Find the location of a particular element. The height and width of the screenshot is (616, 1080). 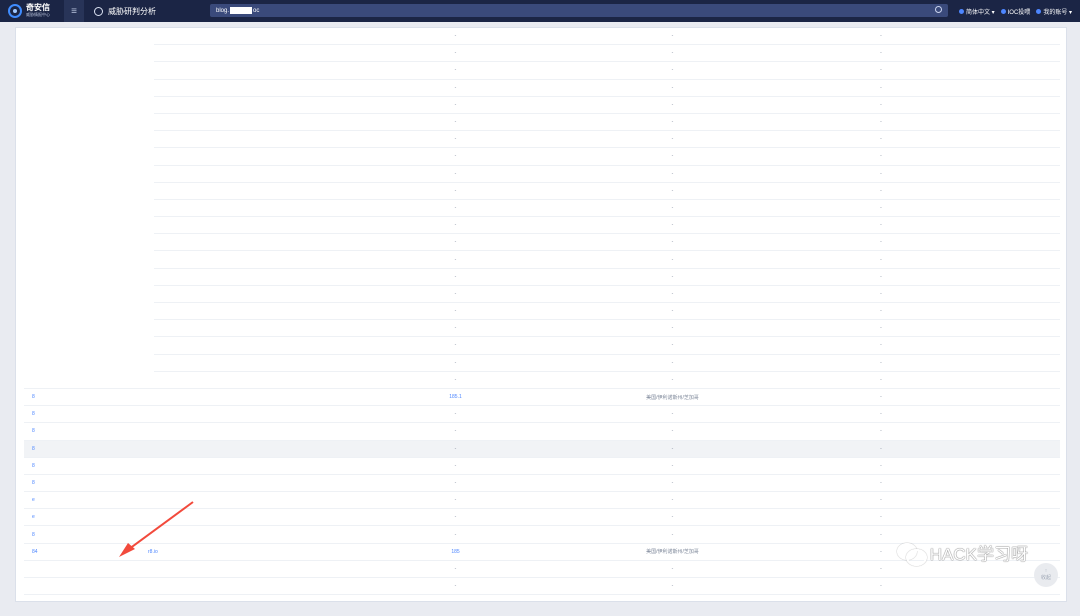

language-selector: 简体中文 ▾ is located at coordinates (976, 11).